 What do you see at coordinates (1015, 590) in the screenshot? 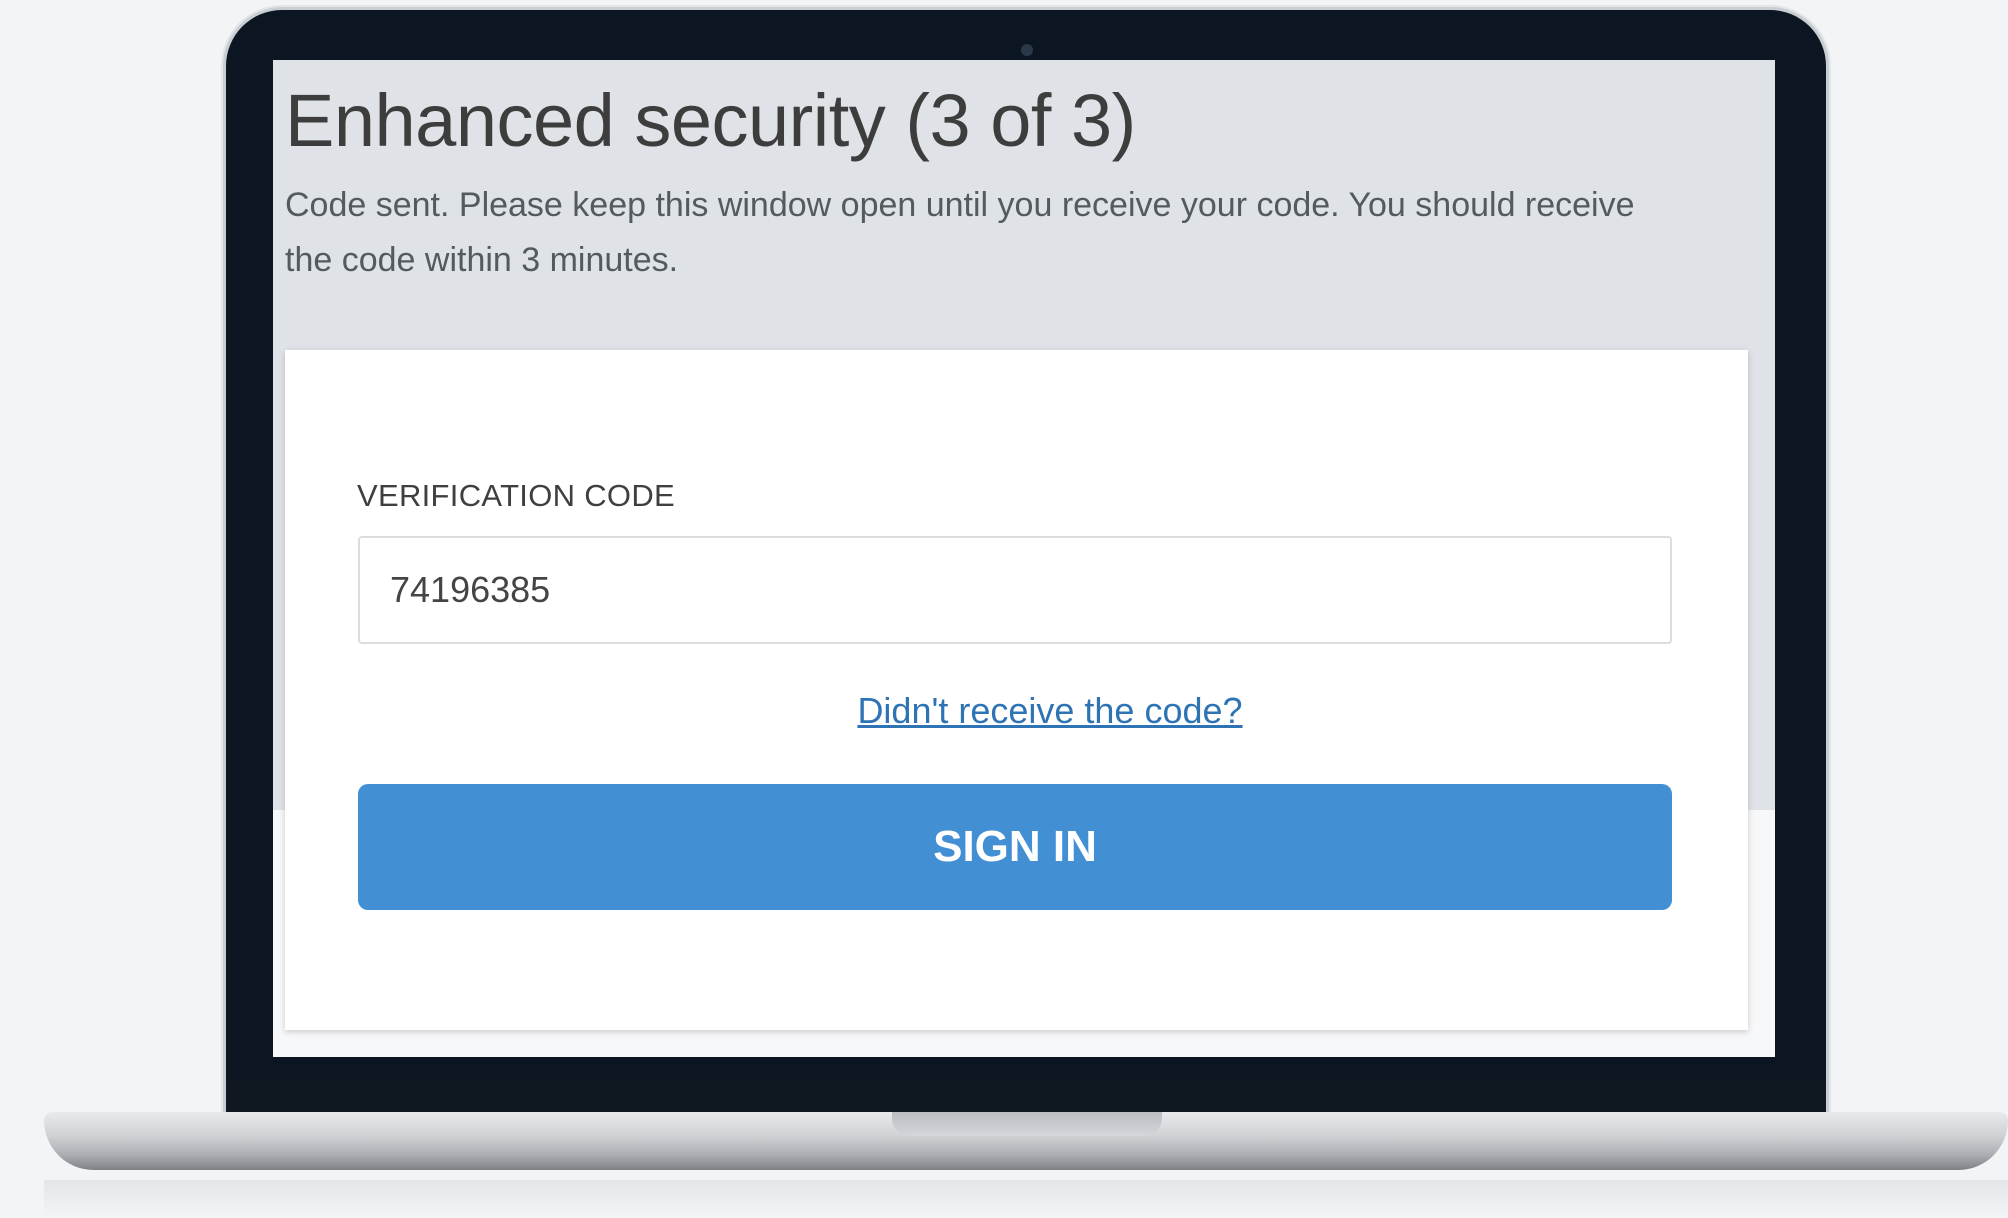
I see `verification-code-input` at bounding box center [1015, 590].